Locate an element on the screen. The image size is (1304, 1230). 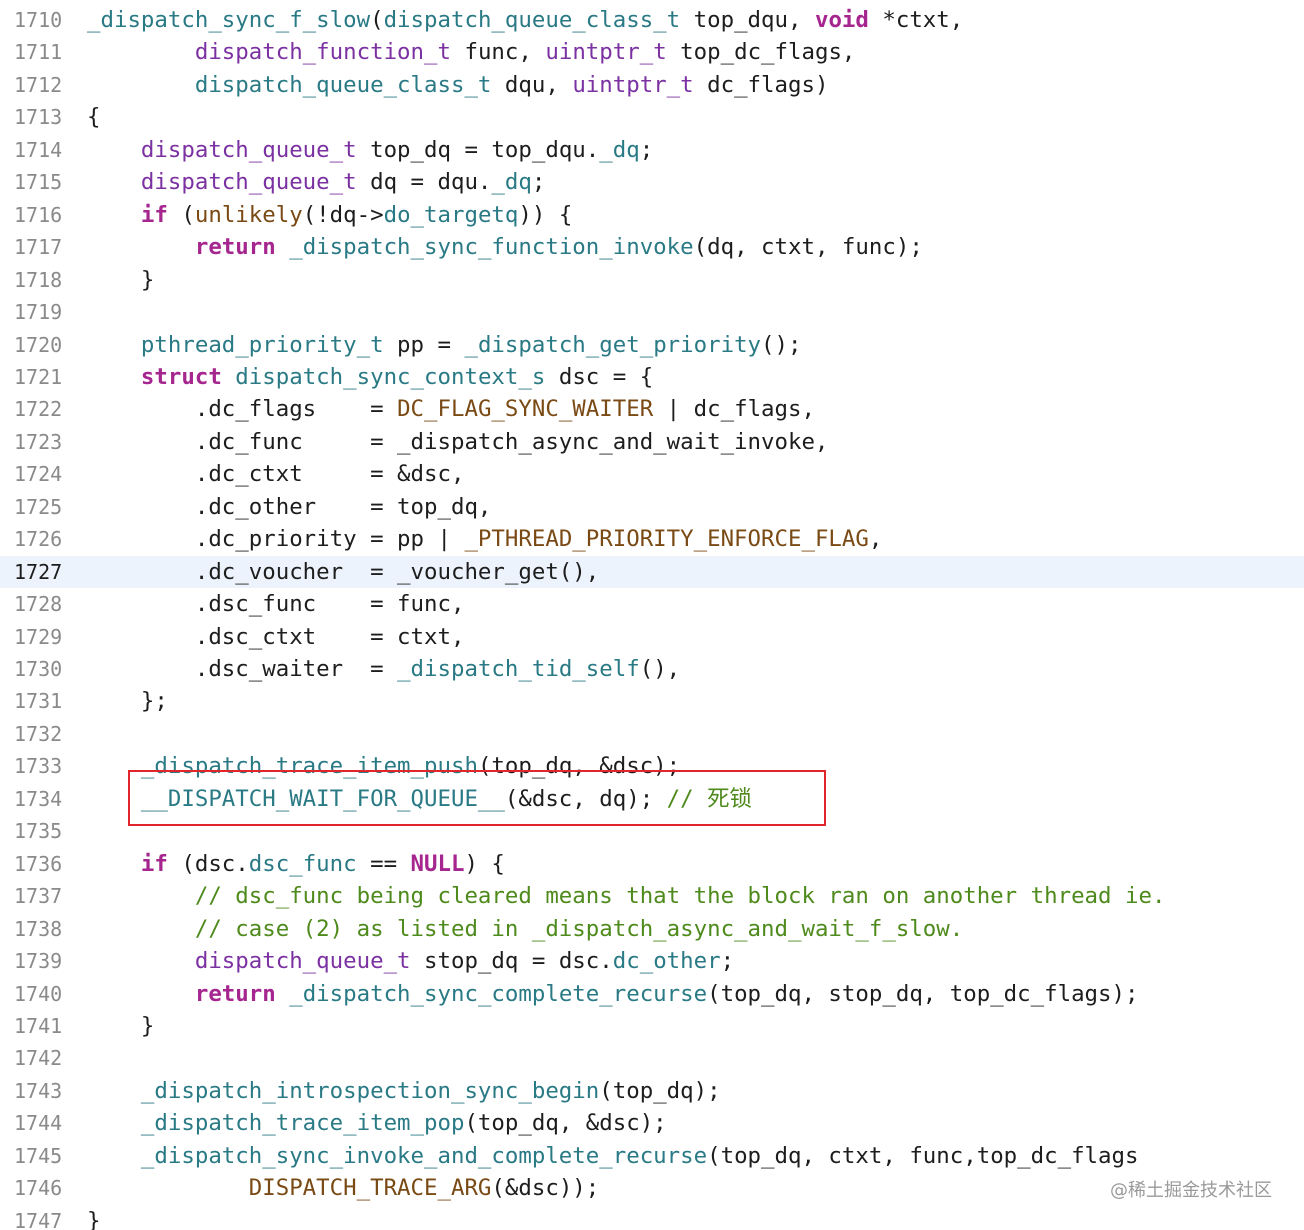
code-text: .dsc_ctxt = ctxt, is located at coordinates (276, 637).